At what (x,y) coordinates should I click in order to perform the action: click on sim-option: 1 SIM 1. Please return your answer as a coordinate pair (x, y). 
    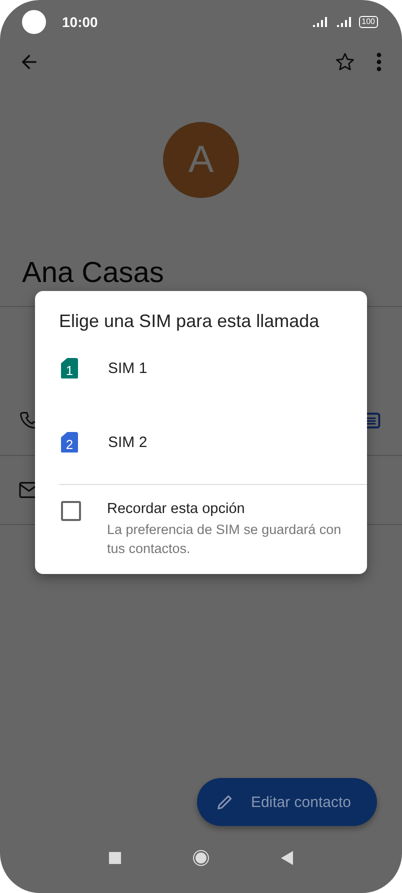
    Looking at the image, I should click on (201, 368).